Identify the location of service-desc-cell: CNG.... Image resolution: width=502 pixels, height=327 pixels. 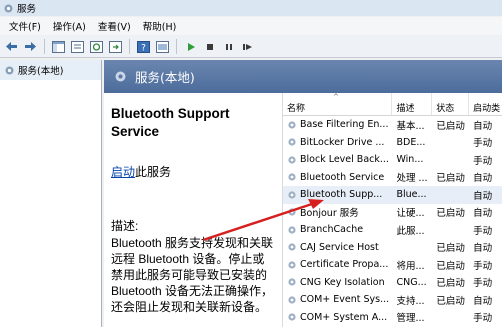
(411, 282).